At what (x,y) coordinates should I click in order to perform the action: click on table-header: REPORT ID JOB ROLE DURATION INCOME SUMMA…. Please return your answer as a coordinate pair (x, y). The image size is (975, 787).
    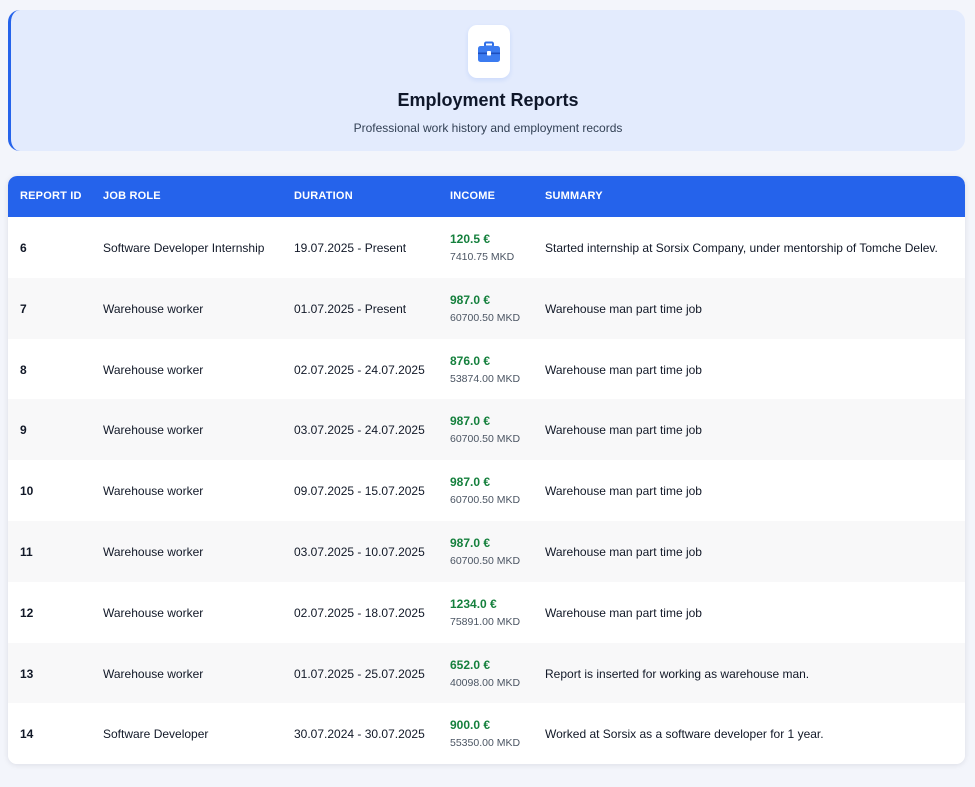
    Looking at the image, I should click on (486, 196).